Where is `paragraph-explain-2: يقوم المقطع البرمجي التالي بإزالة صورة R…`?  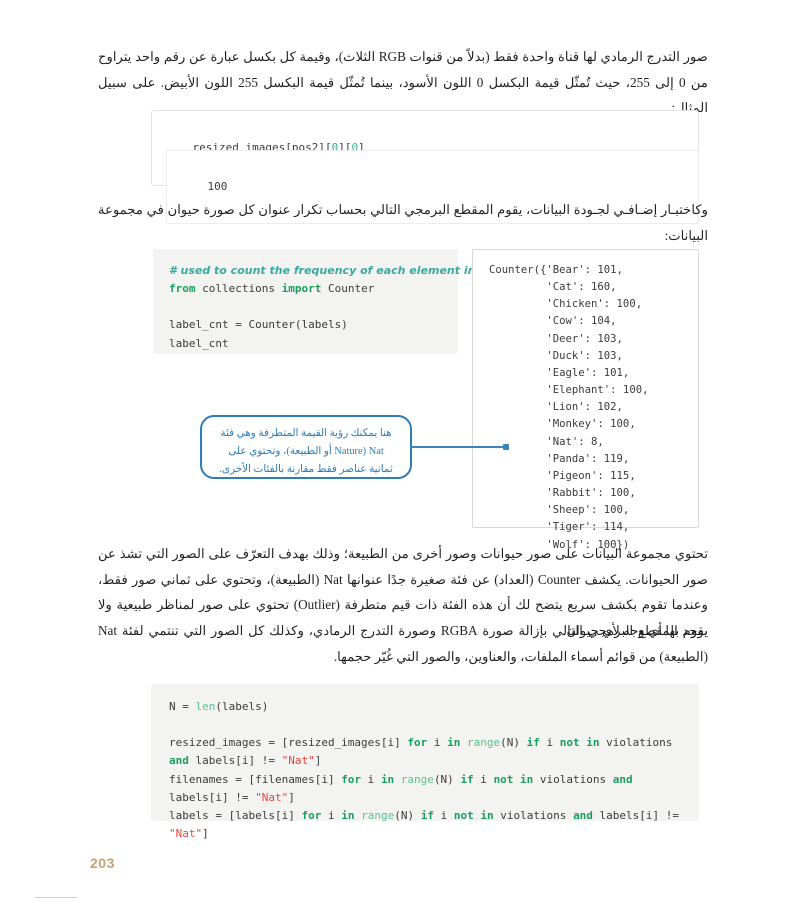
paragraph-explain-2: يقوم المقطع البرمجي التالي بإزالة صورة R… is located at coordinates (403, 643).